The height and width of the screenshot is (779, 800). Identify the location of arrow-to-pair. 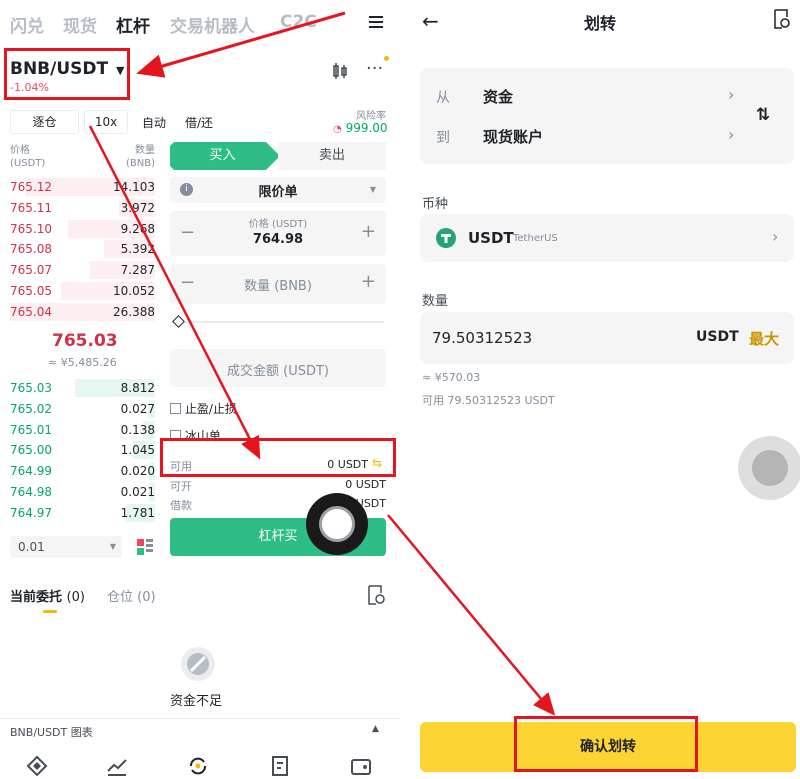
(241, 44).